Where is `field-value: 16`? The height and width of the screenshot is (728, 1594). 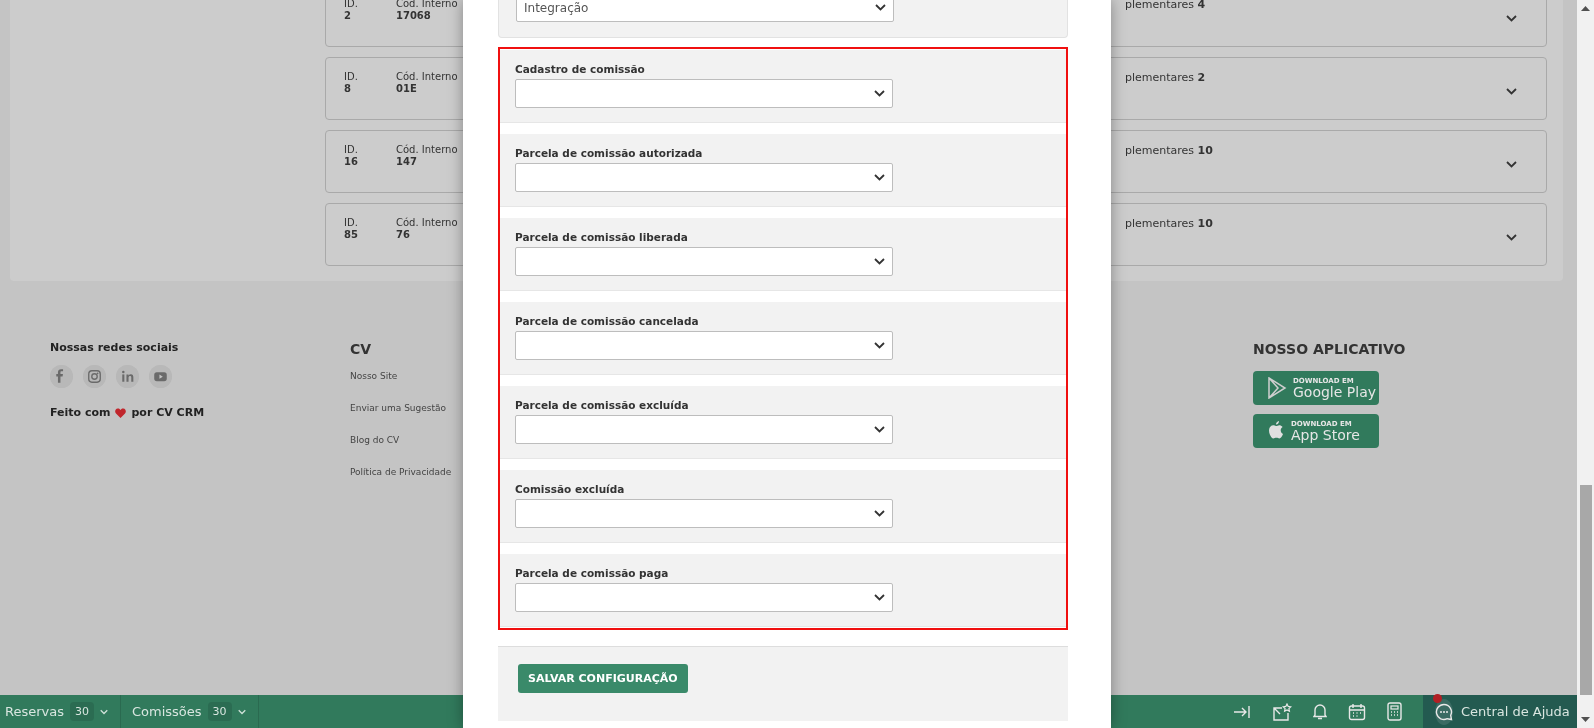 field-value: 16 is located at coordinates (351, 161).